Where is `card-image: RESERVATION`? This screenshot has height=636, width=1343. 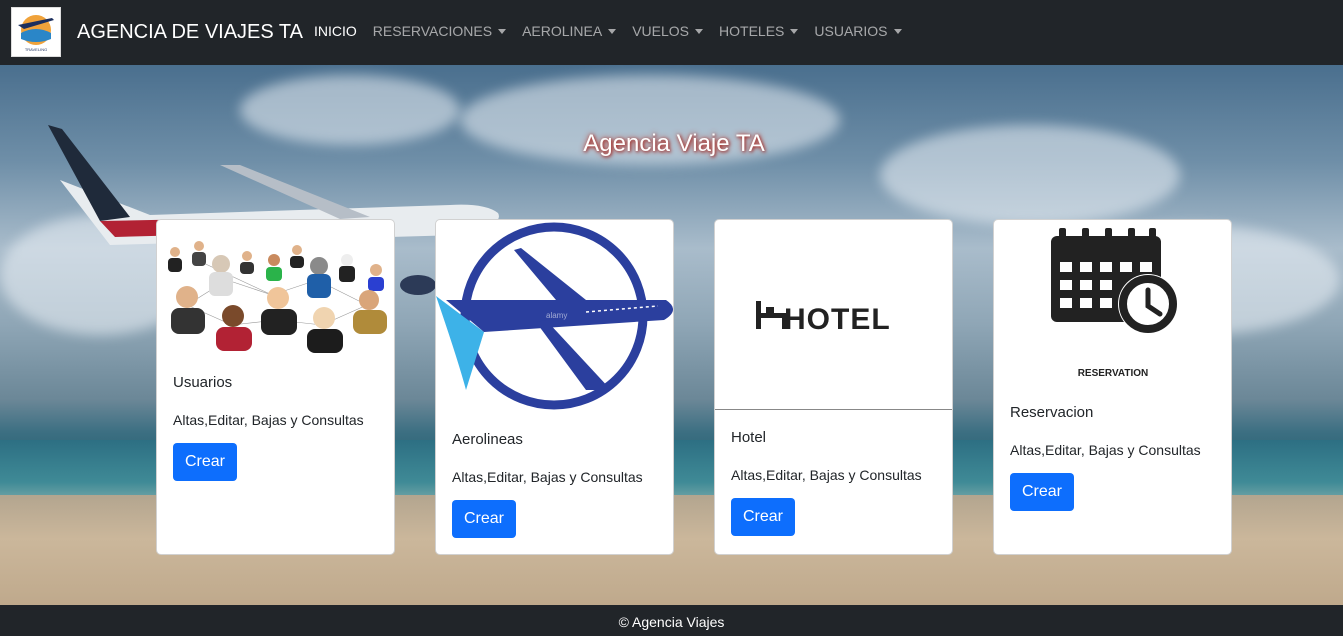
card-image: RESERVATION is located at coordinates (1112, 305).